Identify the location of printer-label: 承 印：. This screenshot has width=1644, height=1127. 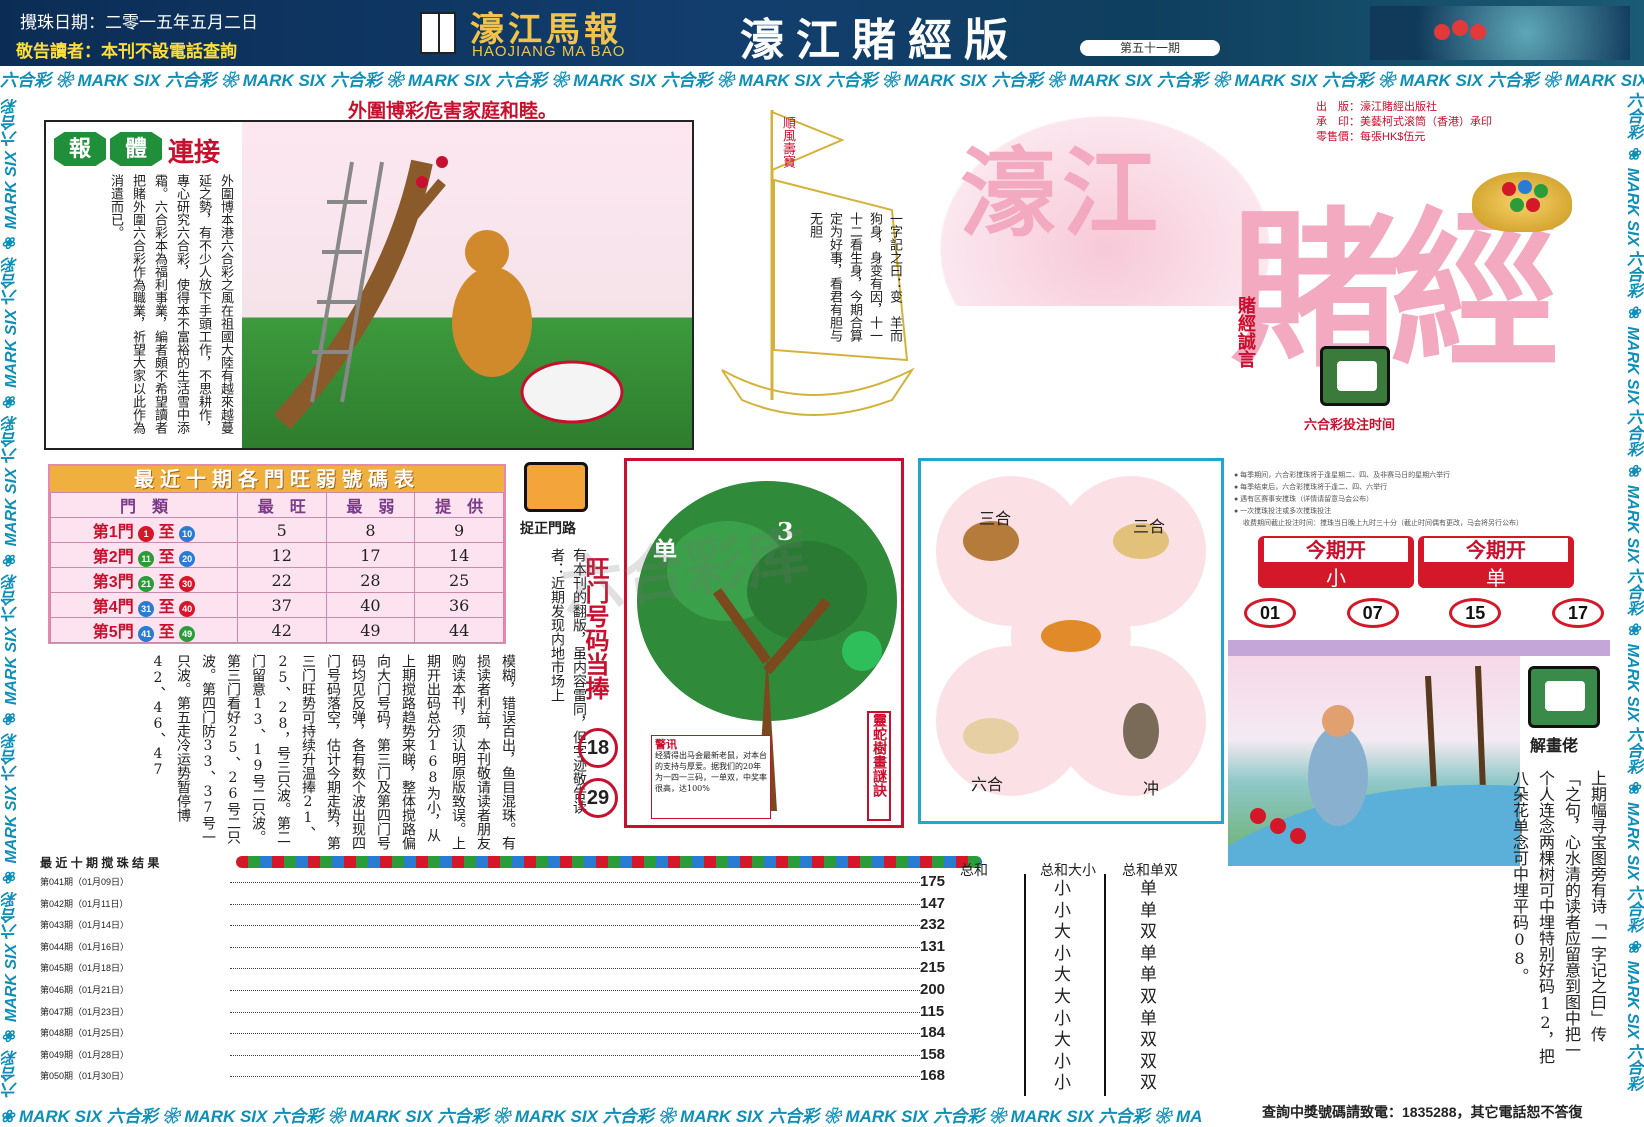
(1338, 122).